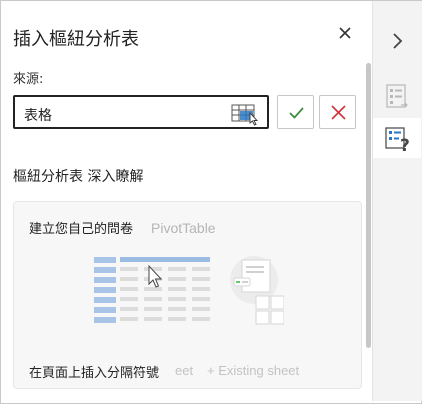  I want to click on chevron-right-icon, so click(398, 41).